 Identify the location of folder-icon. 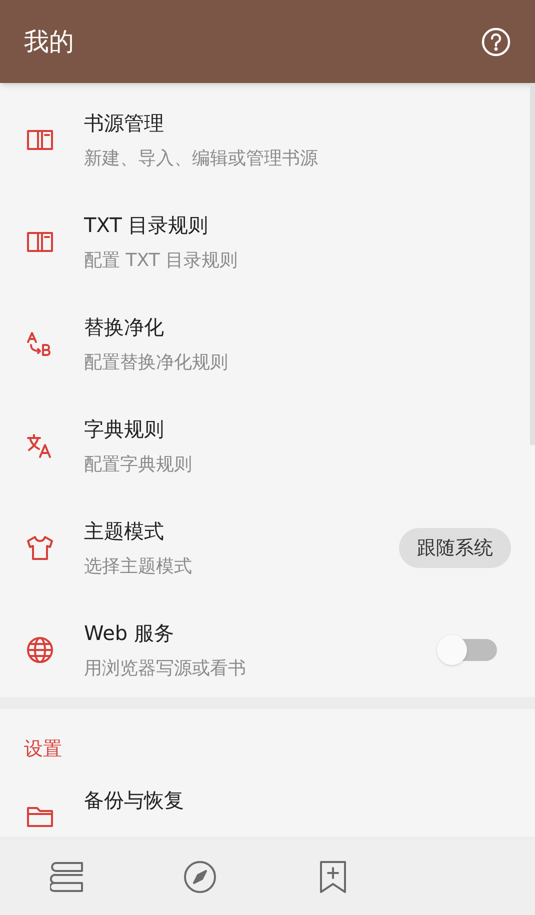
(40, 816).